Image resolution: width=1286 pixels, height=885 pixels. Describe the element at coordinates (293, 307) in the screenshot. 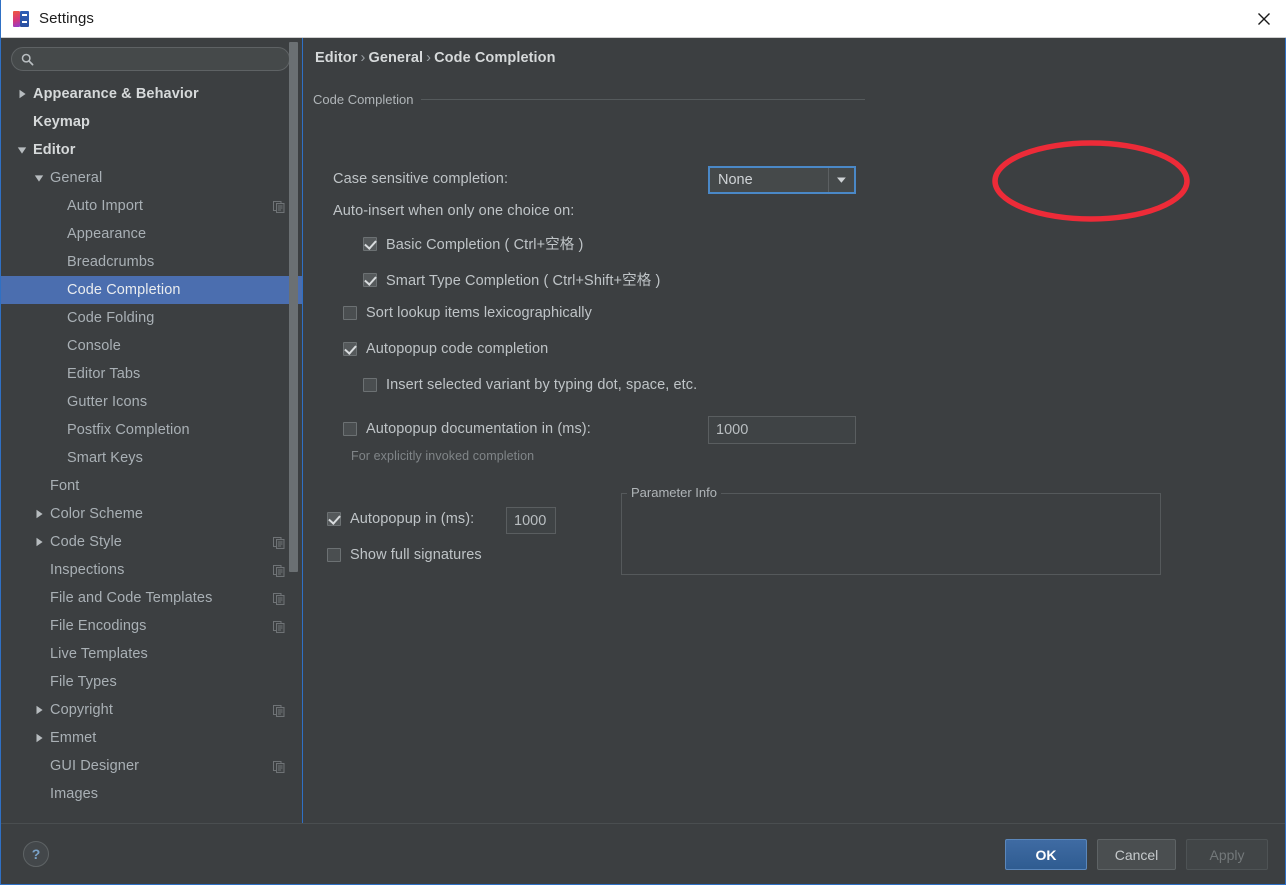

I see `sidebar-scrollbar-thumb` at that location.